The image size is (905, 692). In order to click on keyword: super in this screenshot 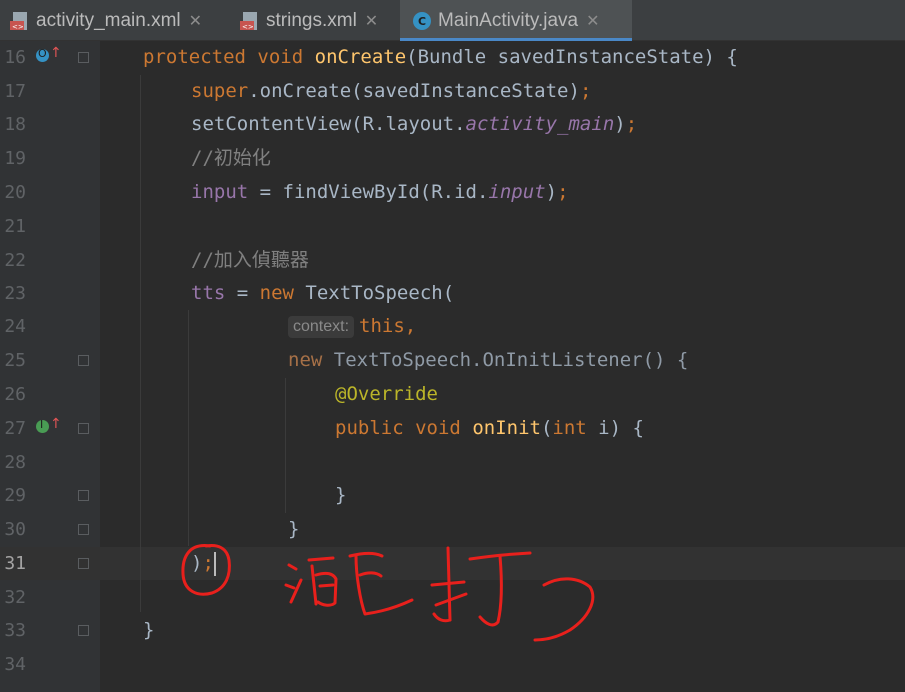, I will do `click(220, 91)`.